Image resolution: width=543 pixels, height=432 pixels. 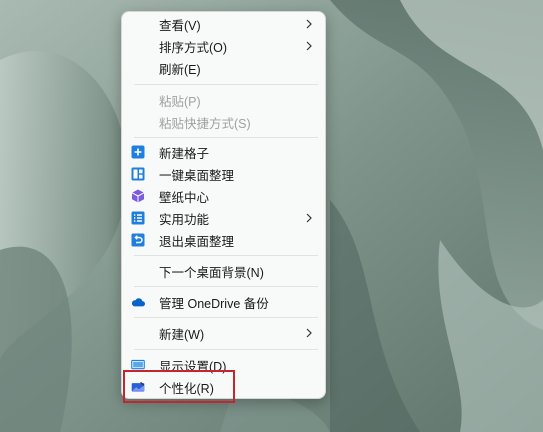 I want to click on highlight-box, so click(x=179, y=386).